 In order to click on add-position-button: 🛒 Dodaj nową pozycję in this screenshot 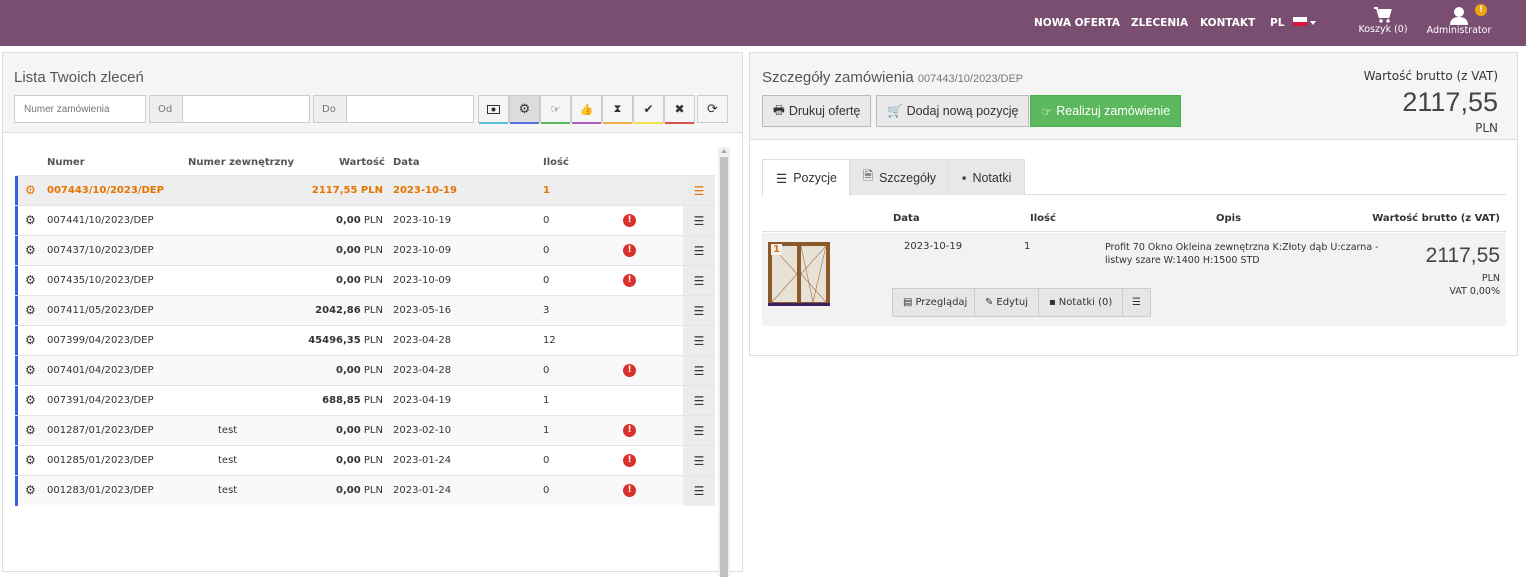, I will do `click(953, 111)`.